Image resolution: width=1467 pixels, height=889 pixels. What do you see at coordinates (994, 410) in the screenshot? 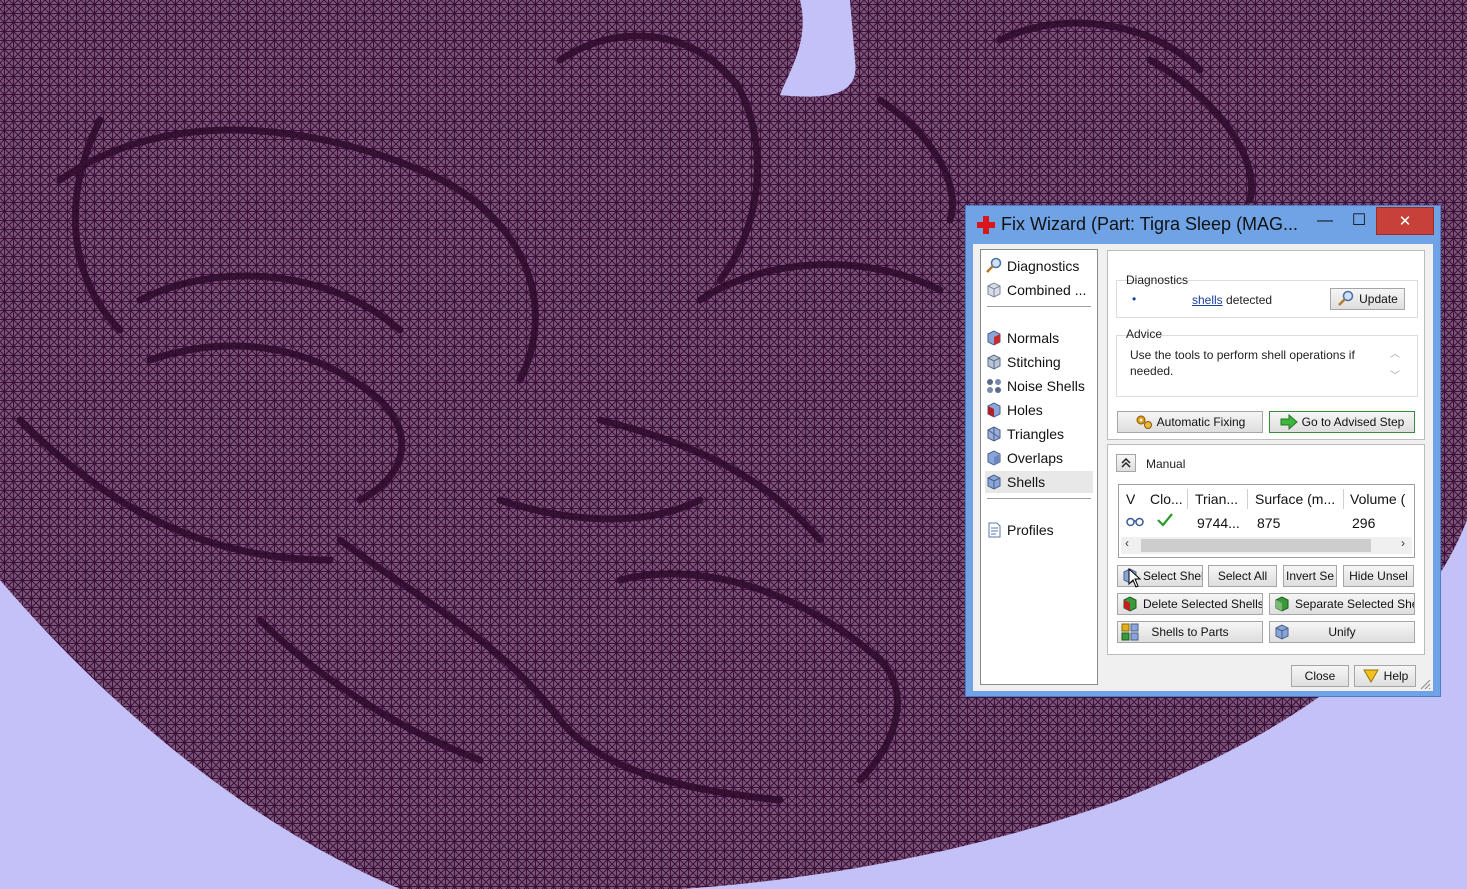
I see `holes-cube-icon` at bounding box center [994, 410].